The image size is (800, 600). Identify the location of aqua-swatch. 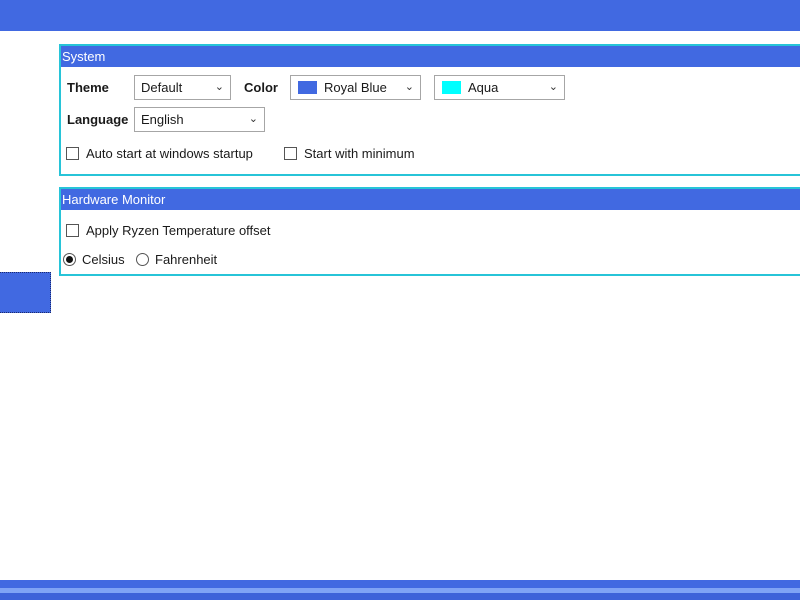
(451, 87).